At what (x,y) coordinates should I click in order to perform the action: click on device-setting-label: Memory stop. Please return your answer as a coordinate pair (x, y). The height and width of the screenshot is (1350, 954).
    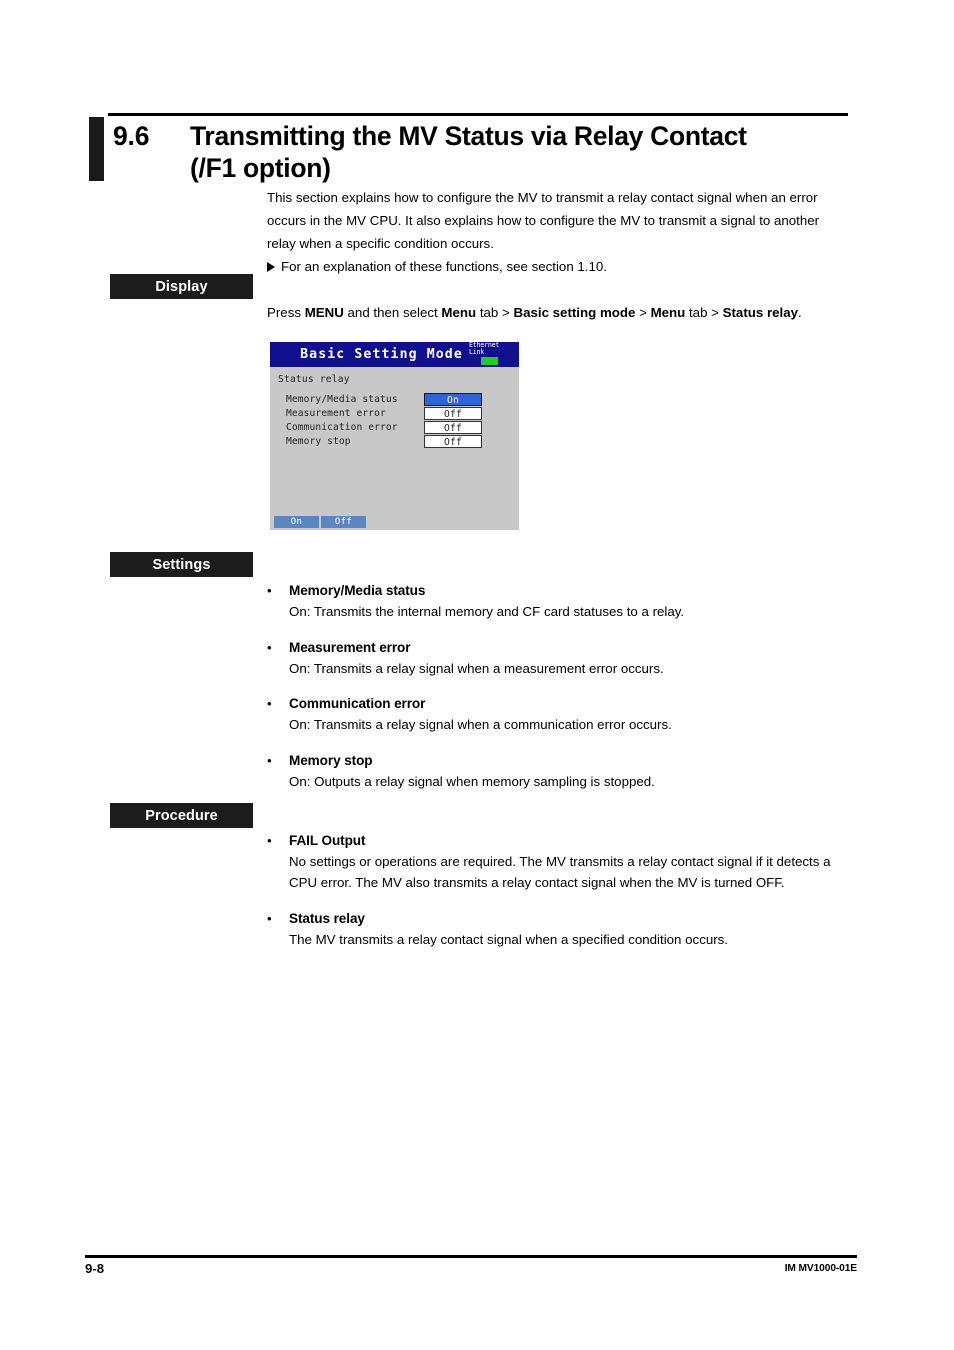
    Looking at the image, I should click on (318, 442).